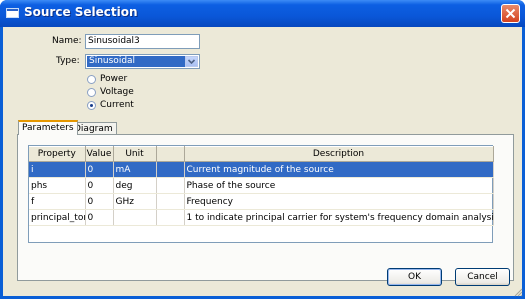 The image size is (525, 299). I want to click on radio-voltage-button, so click(91, 92).